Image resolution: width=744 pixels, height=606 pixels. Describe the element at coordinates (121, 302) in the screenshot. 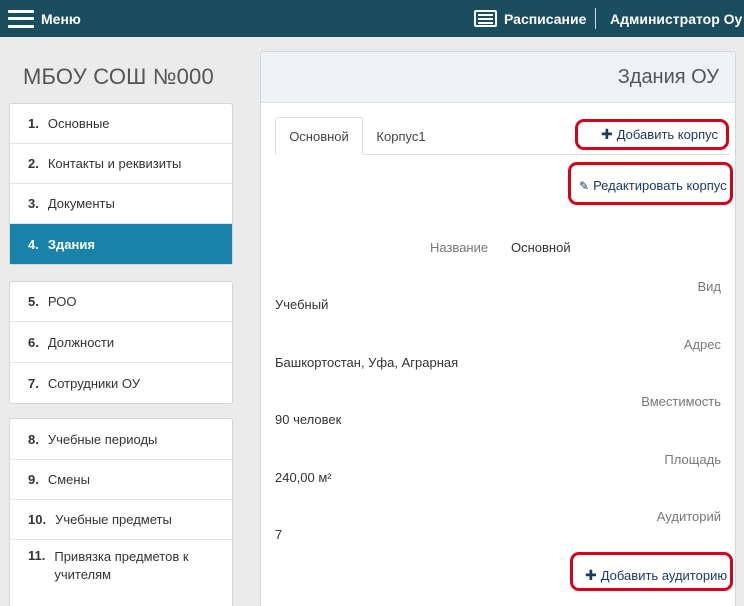

I see `sidebar-item-roo: 5. РОО` at that location.